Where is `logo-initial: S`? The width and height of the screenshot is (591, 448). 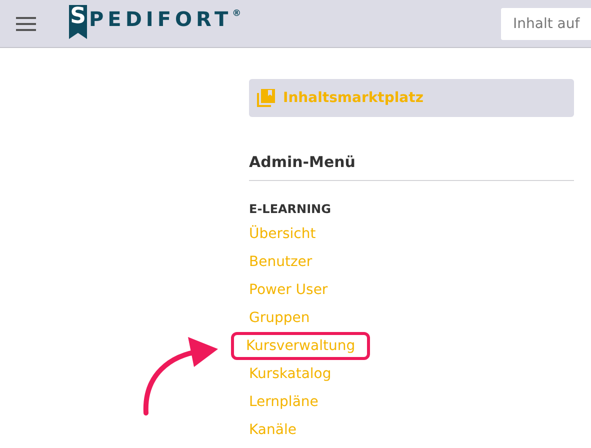
logo-initial: S is located at coordinates (78, 22).